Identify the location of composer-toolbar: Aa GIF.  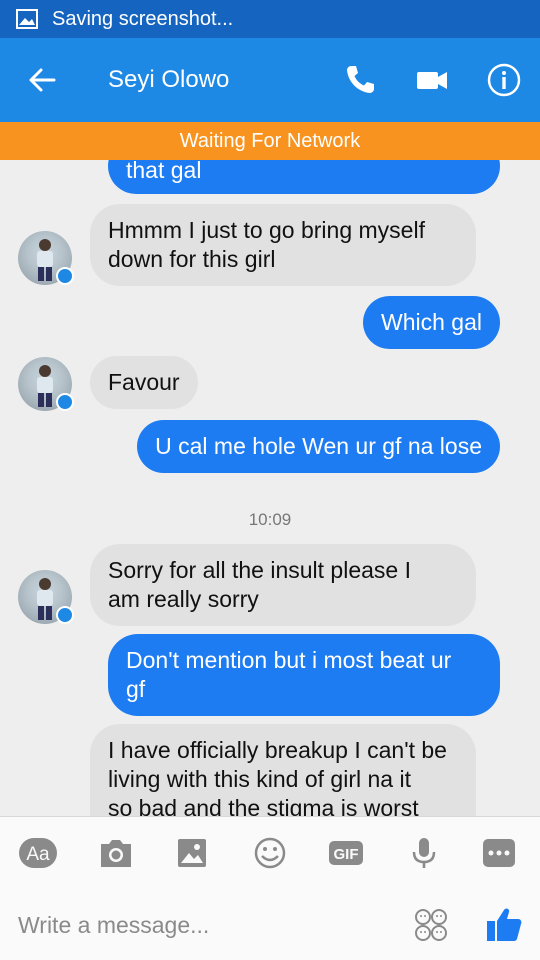
(270, 852).